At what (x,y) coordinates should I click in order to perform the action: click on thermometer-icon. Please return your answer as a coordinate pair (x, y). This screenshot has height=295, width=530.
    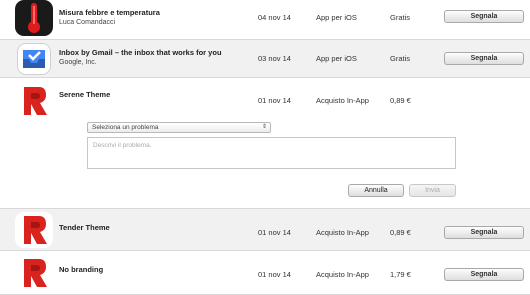
    Looking at the image, I should click on (34, 18).